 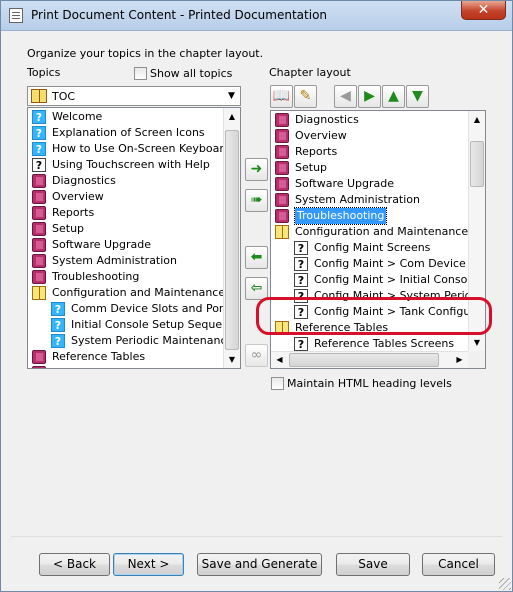 I want to click on remove-topic-button: ⬅, so click(x=256, y=257).